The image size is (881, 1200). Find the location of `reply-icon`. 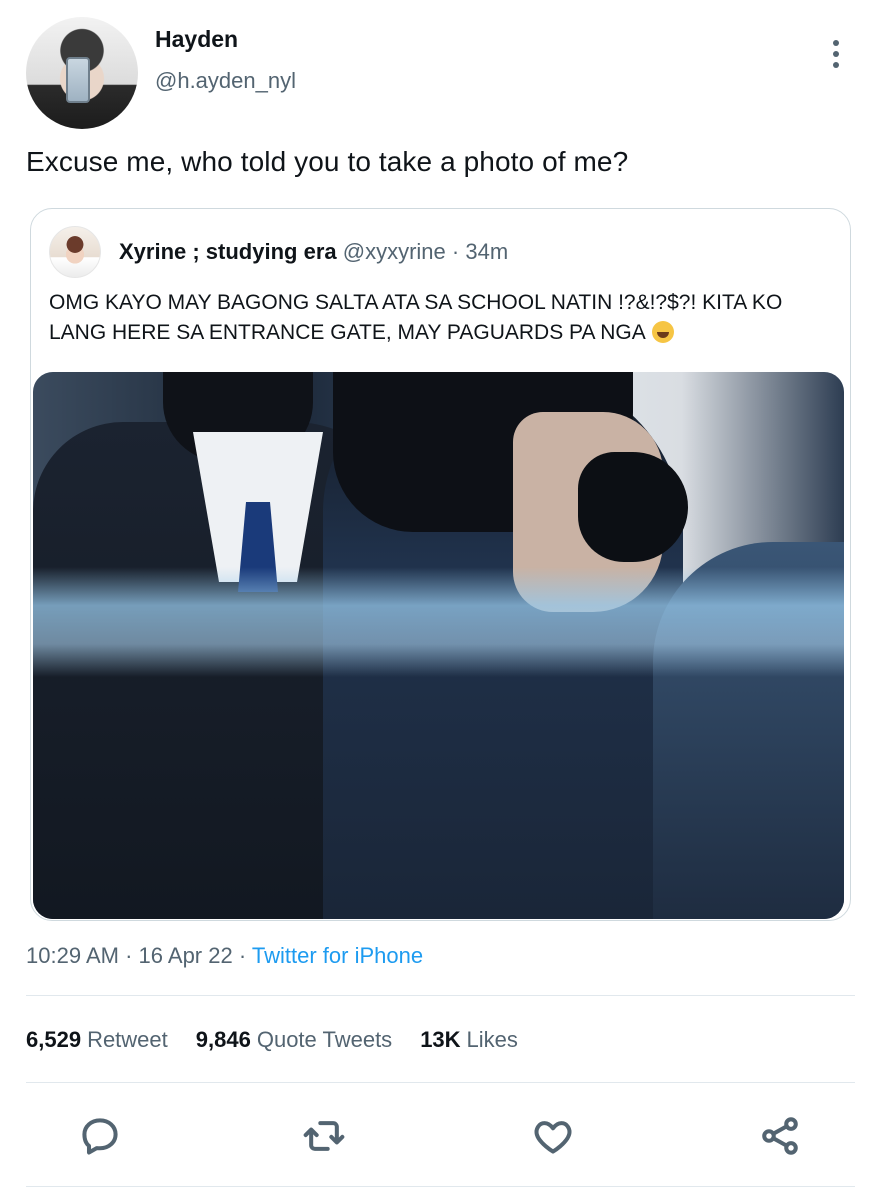

reply-icon is located at coordinates (100, 1136).